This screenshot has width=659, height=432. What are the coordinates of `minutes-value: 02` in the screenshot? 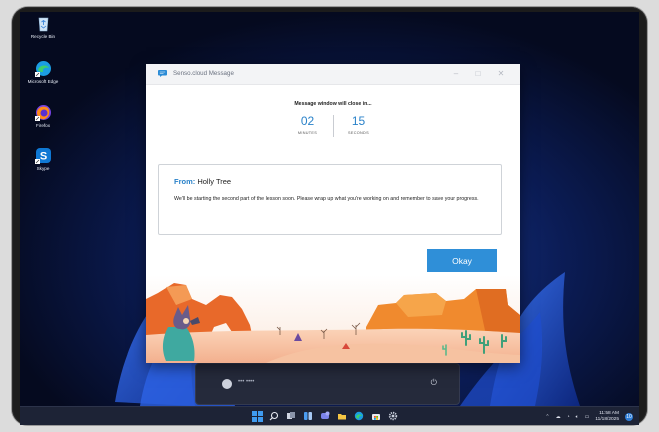 It's located at (307, 121).